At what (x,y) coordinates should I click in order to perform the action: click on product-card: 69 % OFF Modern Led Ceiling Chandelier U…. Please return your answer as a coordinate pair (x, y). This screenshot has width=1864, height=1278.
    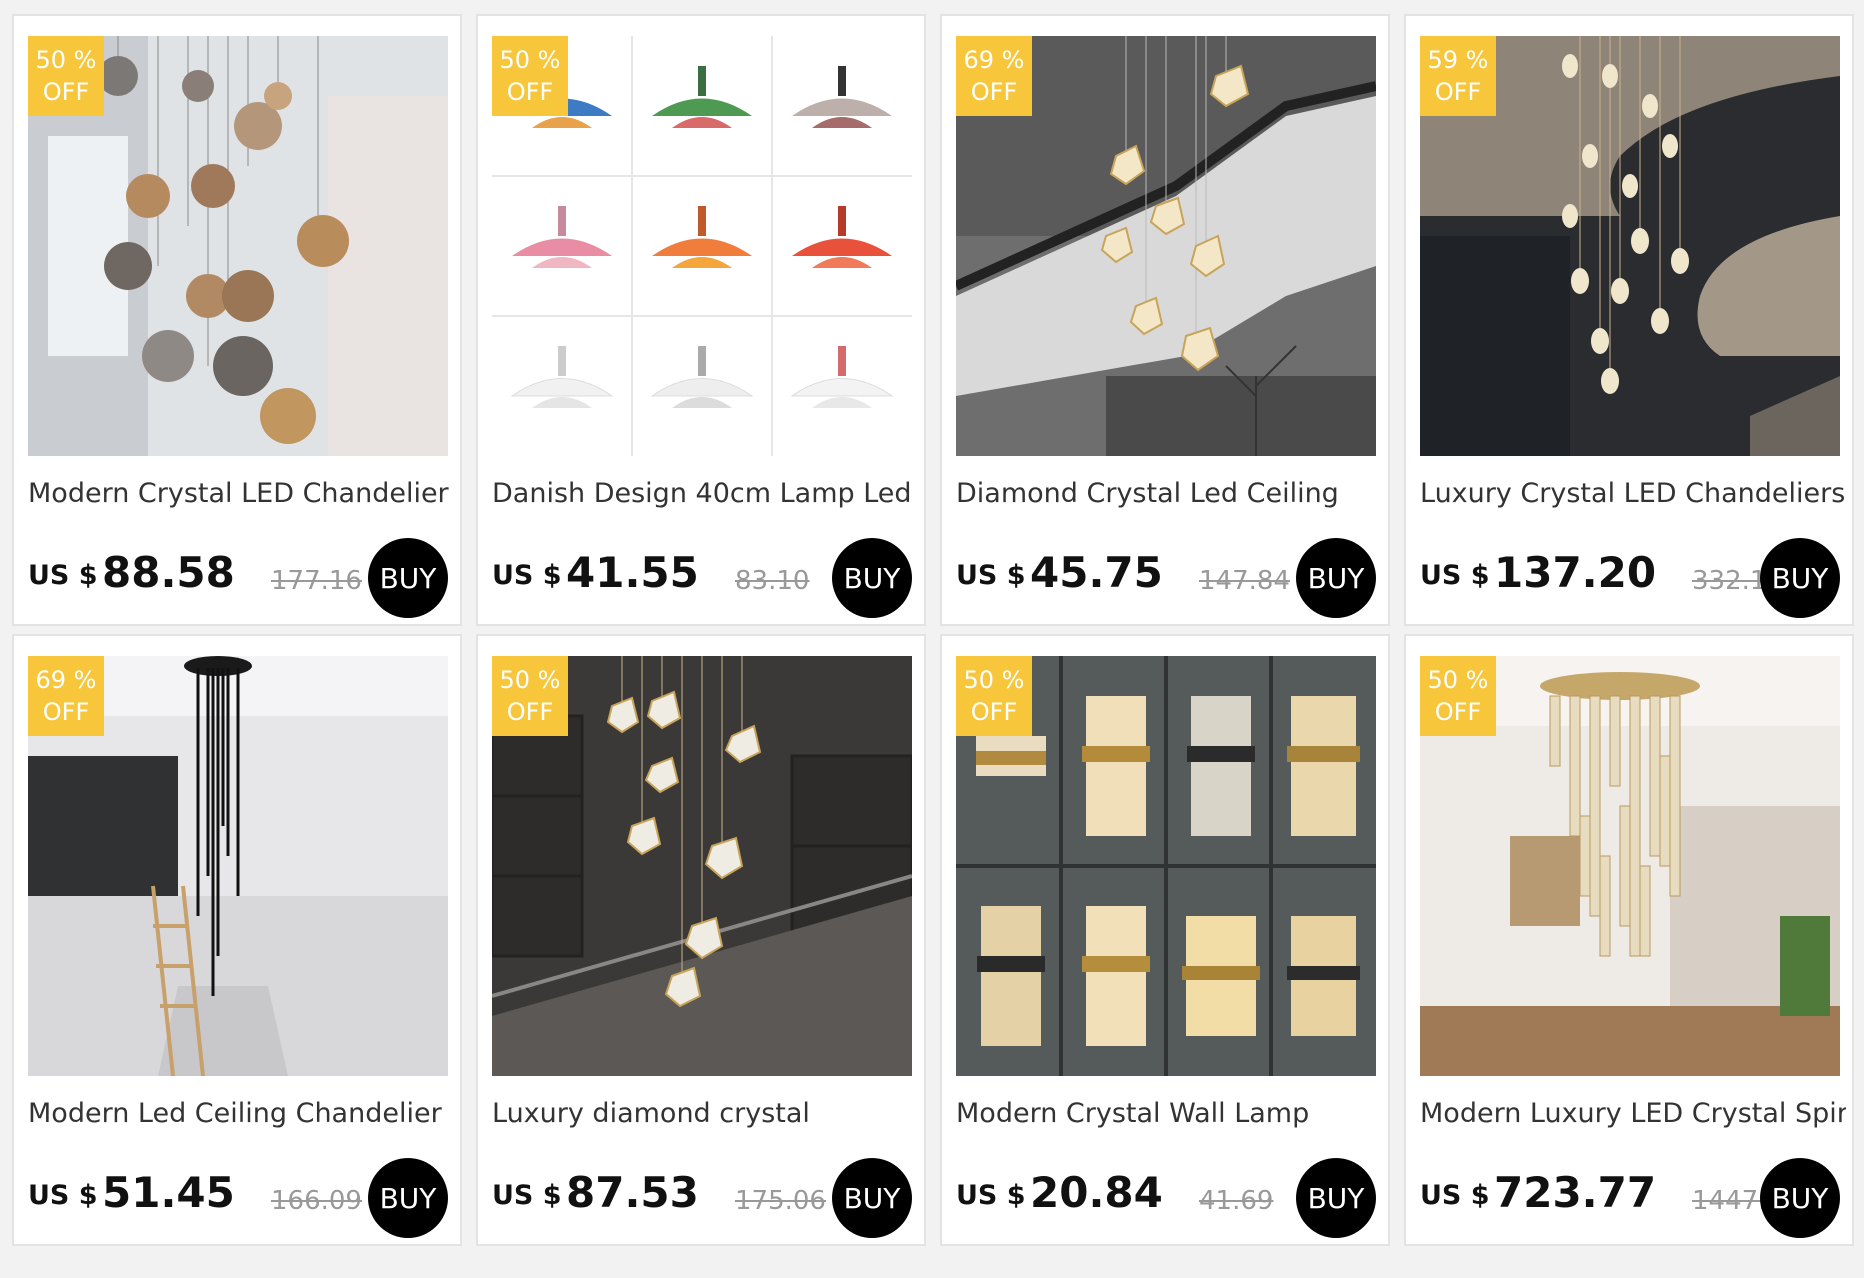
    Looking at the image, I should click on (237, 940).